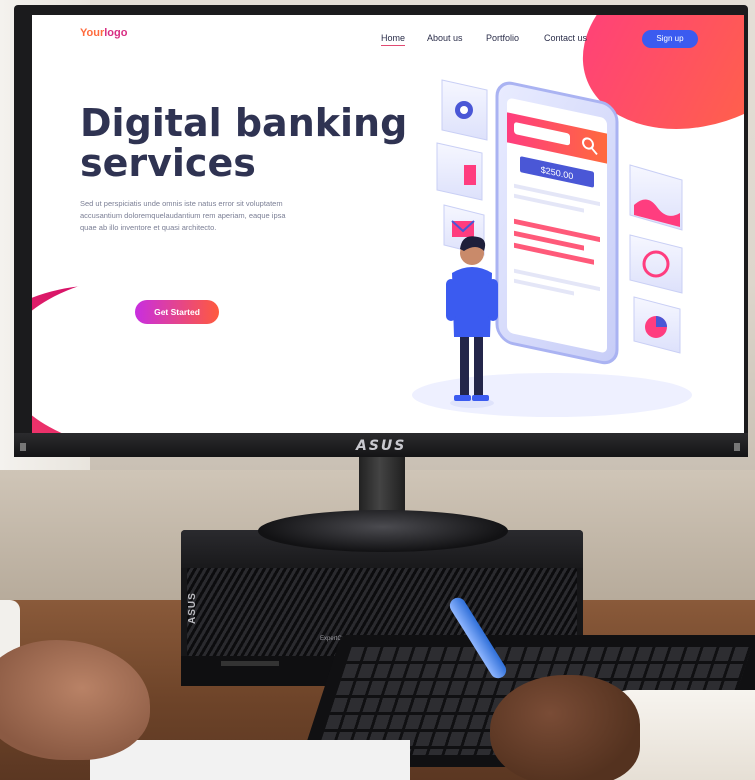  I want to click on hero-title: Digital banking services, so click(245, 143).